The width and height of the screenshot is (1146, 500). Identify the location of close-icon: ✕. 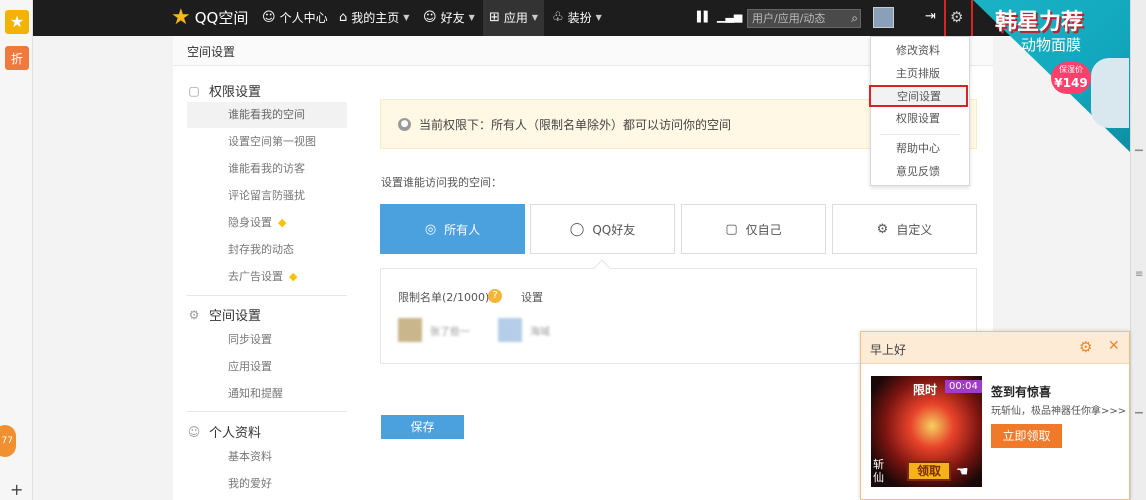
(1114, 346).